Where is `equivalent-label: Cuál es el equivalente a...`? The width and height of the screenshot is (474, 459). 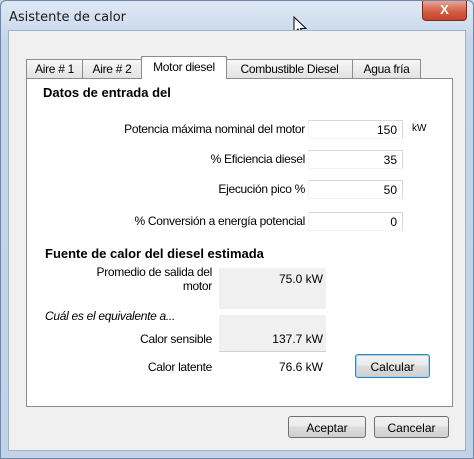 equivalent-label: Cuál es el equivalente a... is located at coordinates (110, 316).